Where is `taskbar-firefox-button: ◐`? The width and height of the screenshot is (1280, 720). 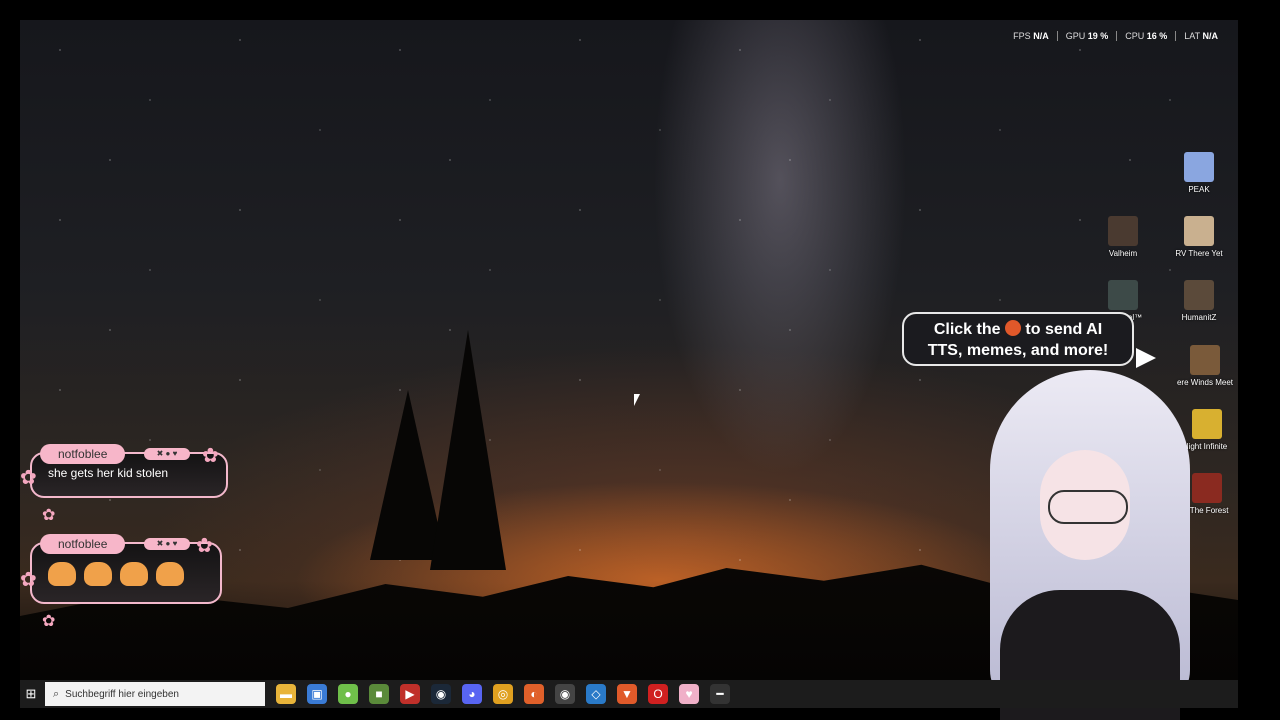
taskbar-firefox-button: ◐ is located at coordinates (534, 694).